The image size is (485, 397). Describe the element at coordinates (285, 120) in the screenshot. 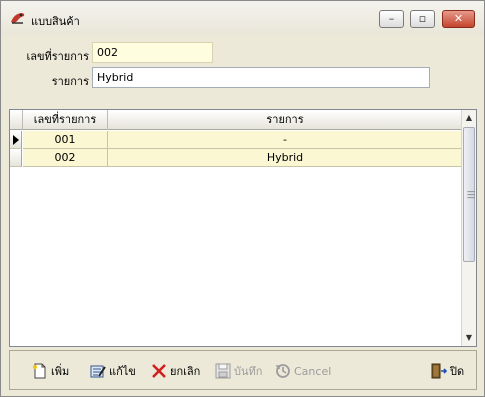

I see `column-header-name: รายการ` at that location.